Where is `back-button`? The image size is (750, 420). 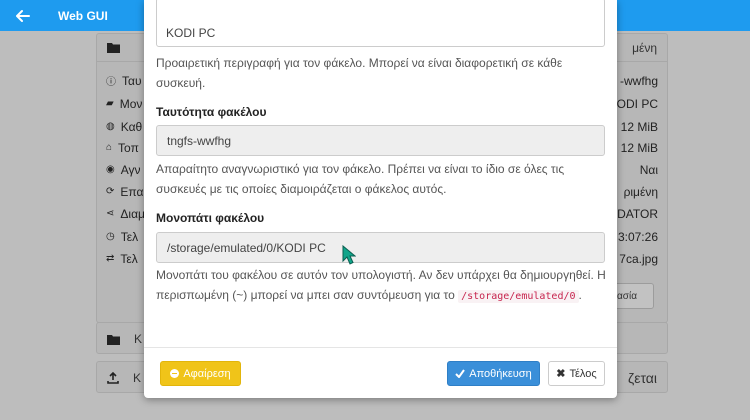 back-button is located at coordinates (23, 15).